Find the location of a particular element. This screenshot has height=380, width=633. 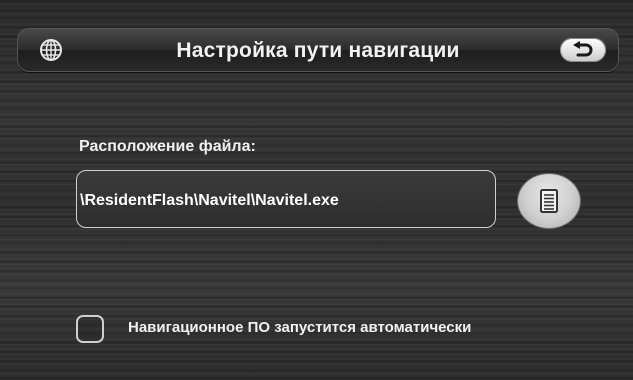

autostart-checkbox is located at coordinates (90, 329).